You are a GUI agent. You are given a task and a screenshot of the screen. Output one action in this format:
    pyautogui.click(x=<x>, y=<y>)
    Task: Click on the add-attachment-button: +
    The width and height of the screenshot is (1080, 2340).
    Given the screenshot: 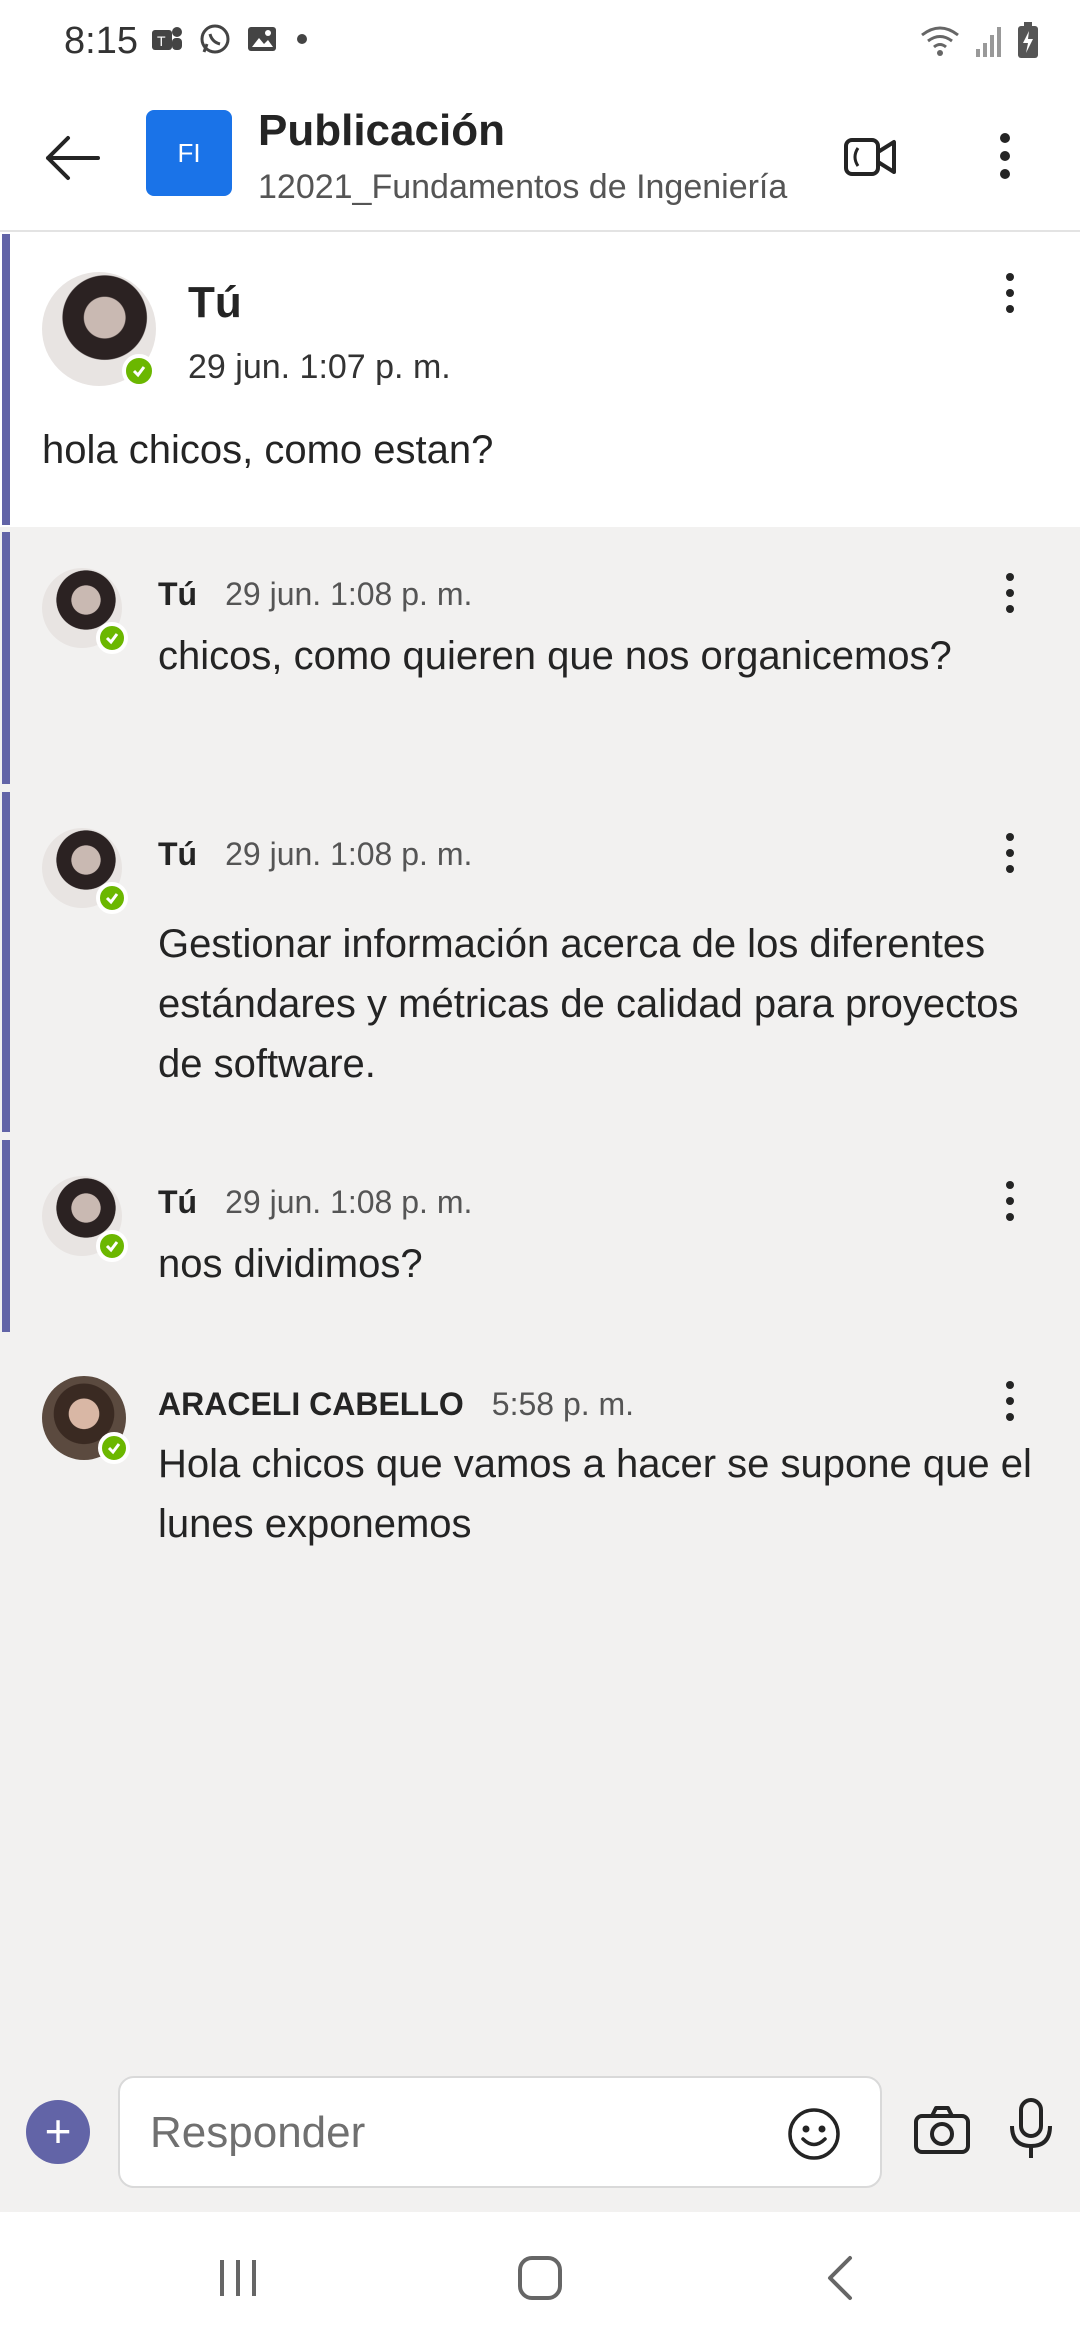 What is the action you would take?
    pyautogui.click(x=58, y=2132)
    